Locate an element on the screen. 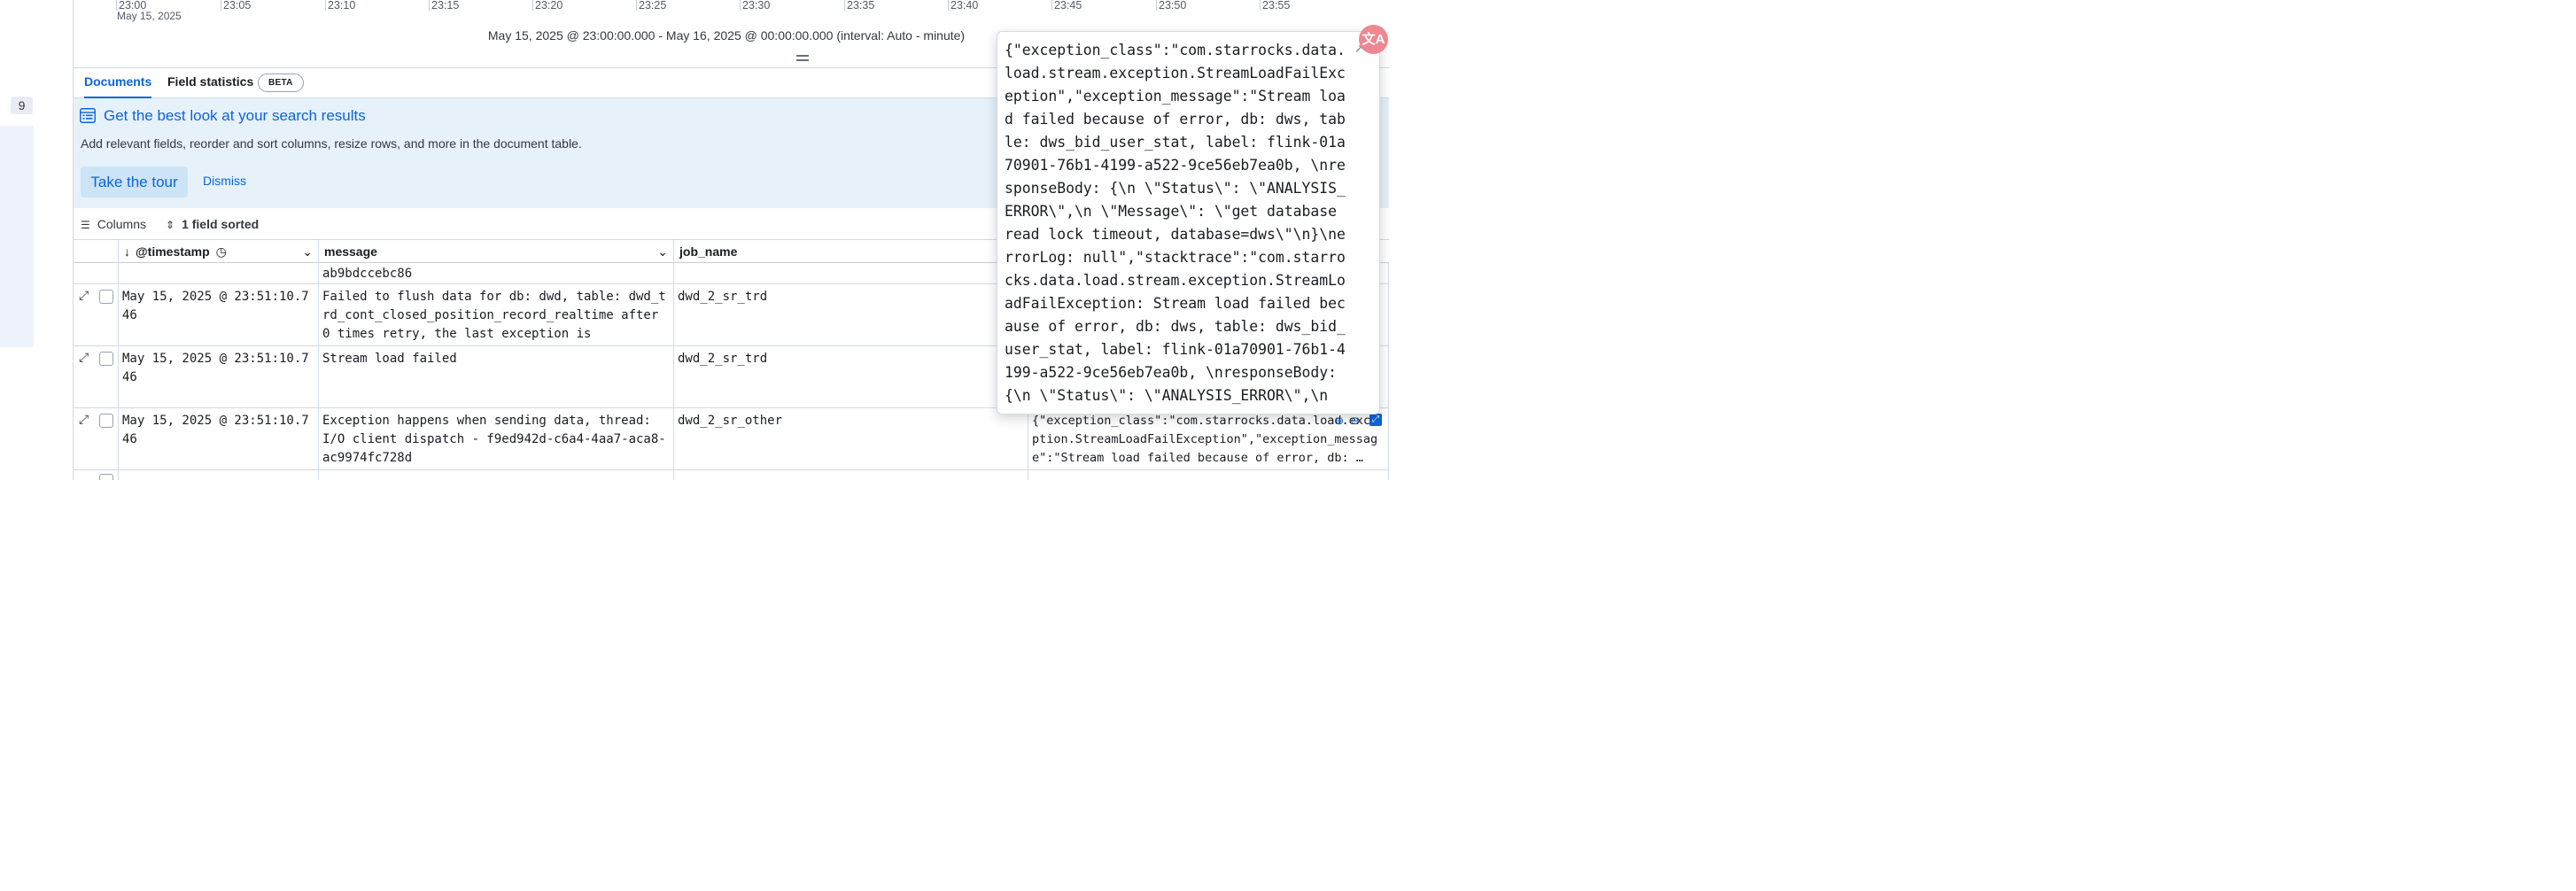 The height and width of the screenshot is (891, 2576). resize-handle is located at coordinates (802, 58).